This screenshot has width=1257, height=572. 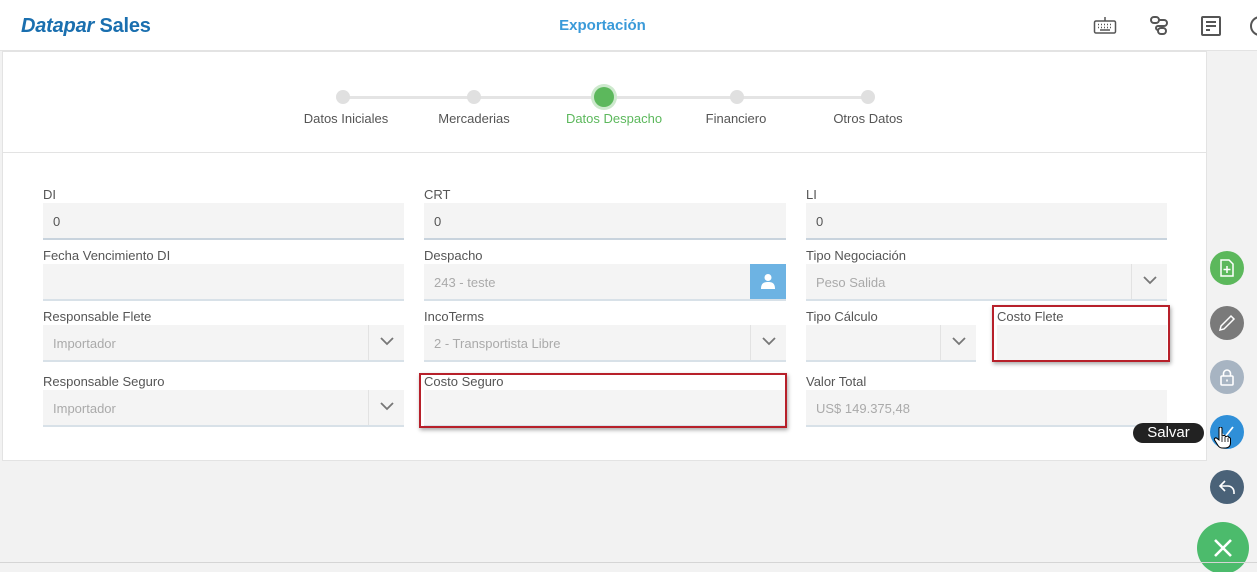 What do you see at coordinates (346, 118) in the screenshot?
I see `step-label-datos-iniciales: Datos Iniciales` at bounding box center [346, 118].